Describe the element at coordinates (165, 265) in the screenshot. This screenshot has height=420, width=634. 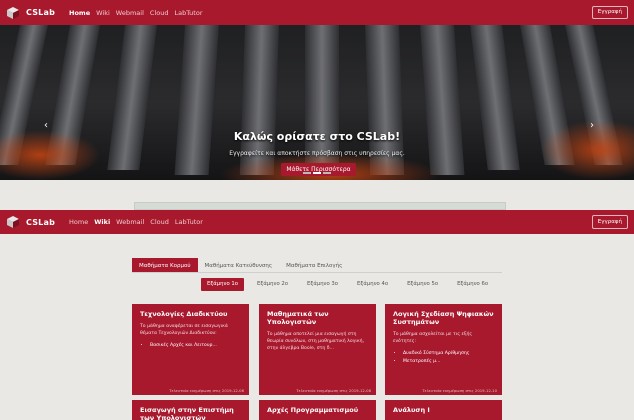
I see `tab-core-courses: Μαθήματα Κορμού` at that location.